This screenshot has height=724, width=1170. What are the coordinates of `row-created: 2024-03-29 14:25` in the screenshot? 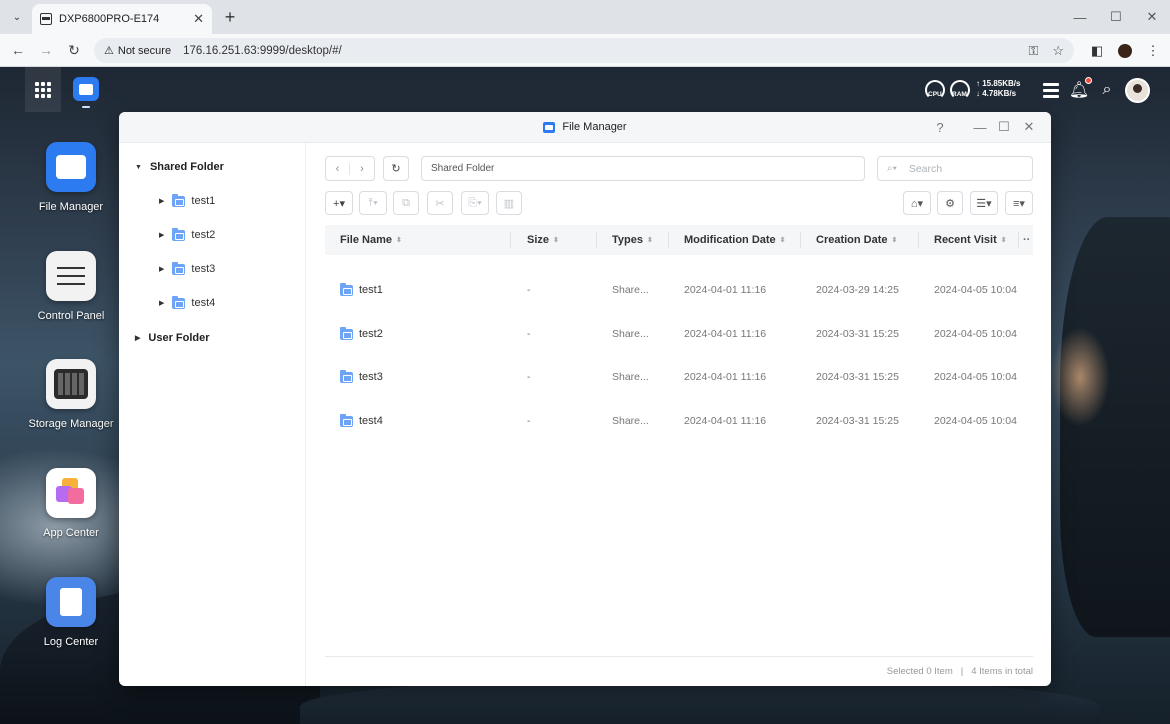 It's located at (857, 290).